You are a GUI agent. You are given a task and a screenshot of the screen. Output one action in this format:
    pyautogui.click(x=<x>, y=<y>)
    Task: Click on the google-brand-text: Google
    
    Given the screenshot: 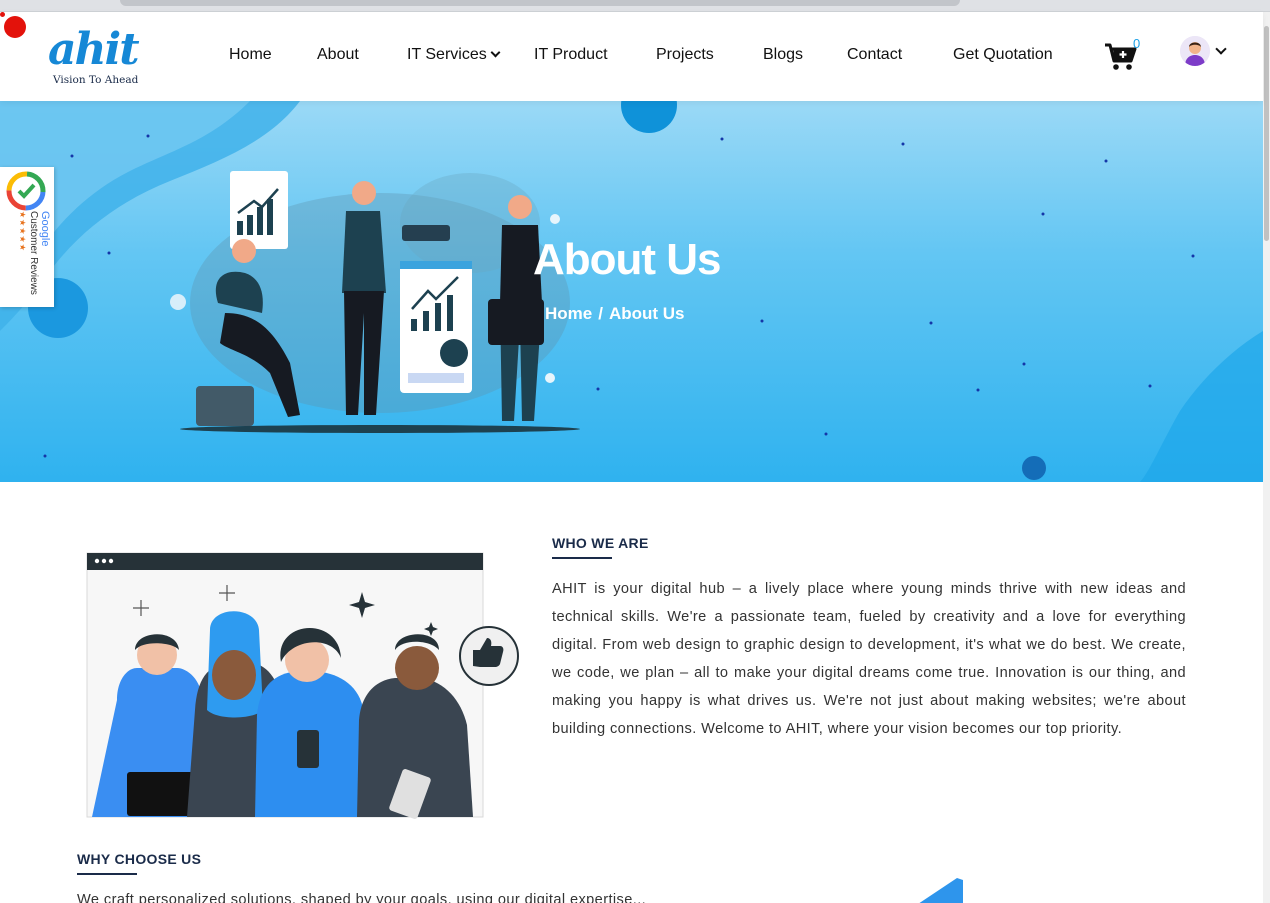 What is the action you would take?
    pyautogui.click(x=45, y=229)
    